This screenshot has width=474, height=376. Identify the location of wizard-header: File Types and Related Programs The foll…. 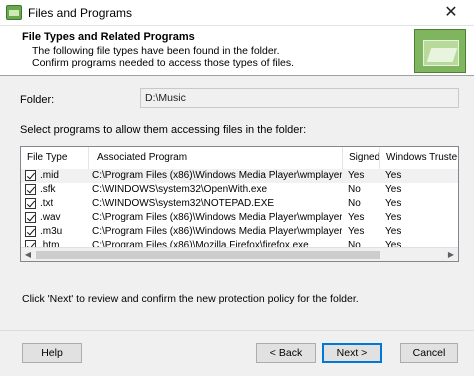
(237, 51).